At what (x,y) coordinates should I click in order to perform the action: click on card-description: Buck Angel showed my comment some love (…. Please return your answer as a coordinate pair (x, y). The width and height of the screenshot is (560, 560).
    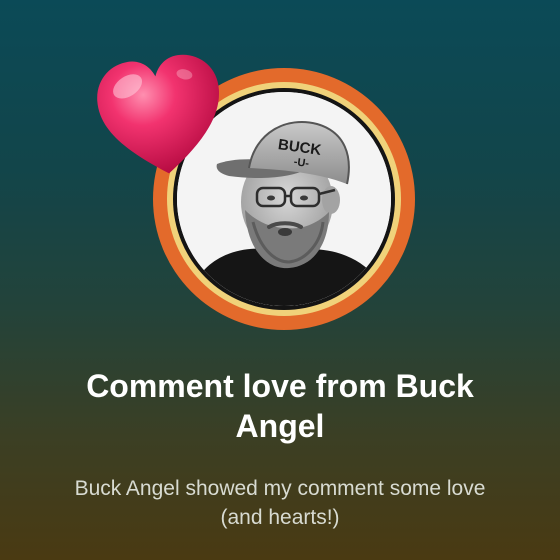
    Looking at the image, I should click on (280, 503).